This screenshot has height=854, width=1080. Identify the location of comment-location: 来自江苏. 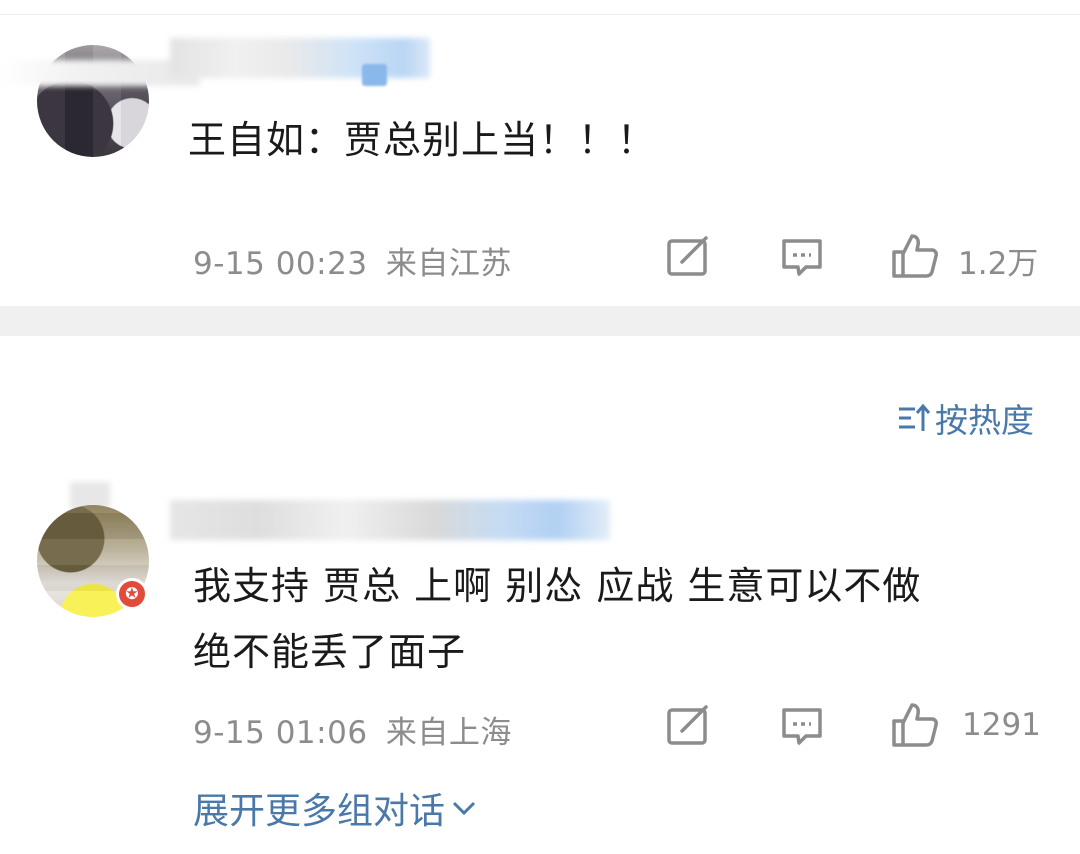
(448, 264).